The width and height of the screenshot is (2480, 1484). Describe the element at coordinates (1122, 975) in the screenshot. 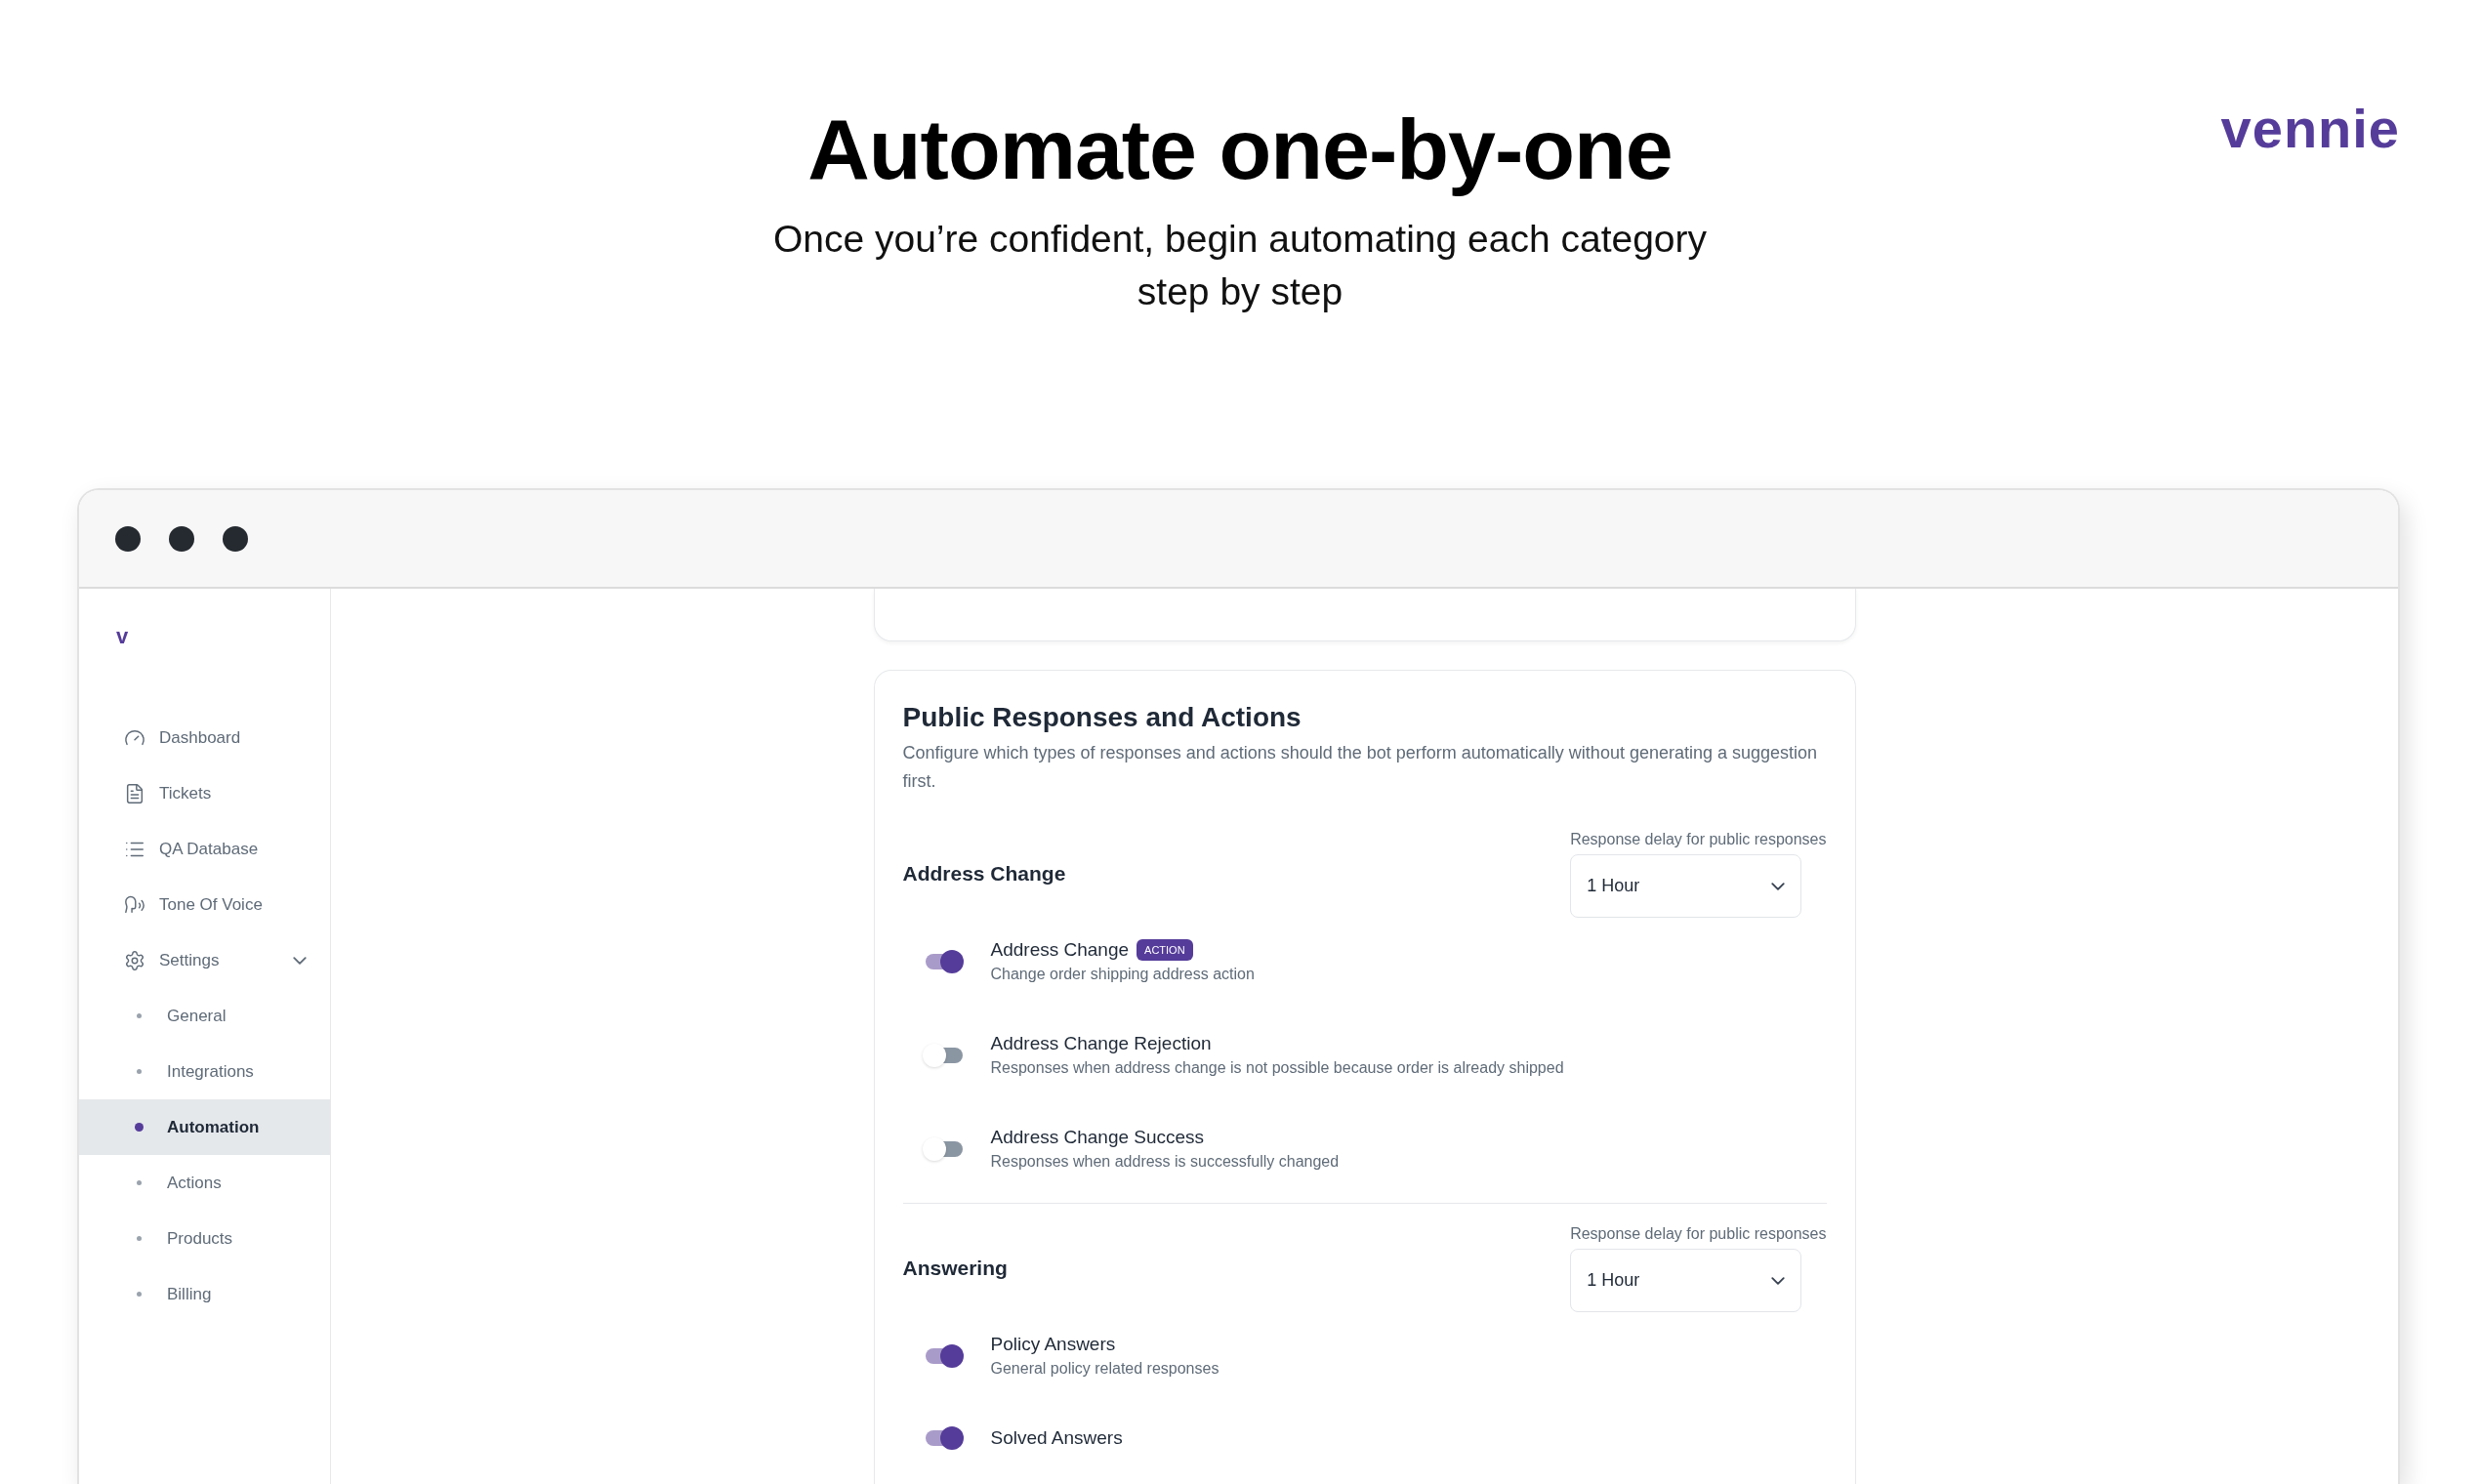

I see `option-description: Change order shipping address action` at that location.